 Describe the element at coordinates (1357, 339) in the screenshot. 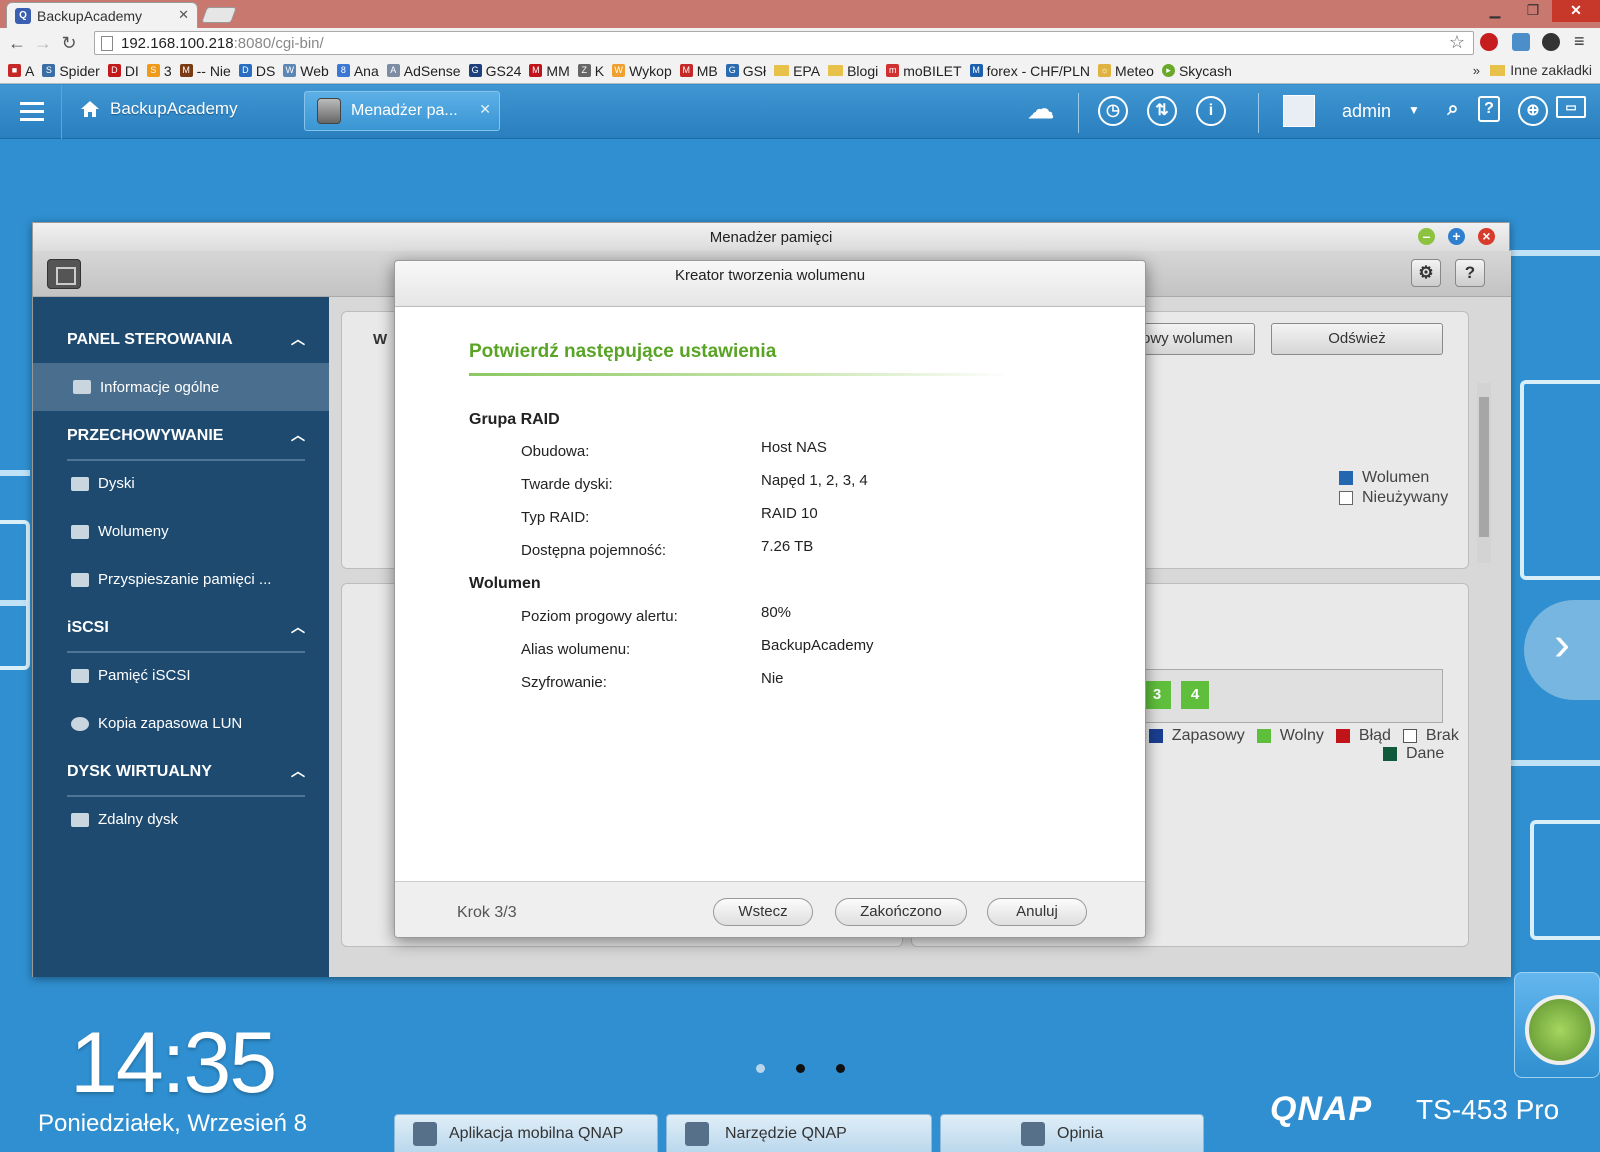

I see `refresh-button: Odśwież` at that location.